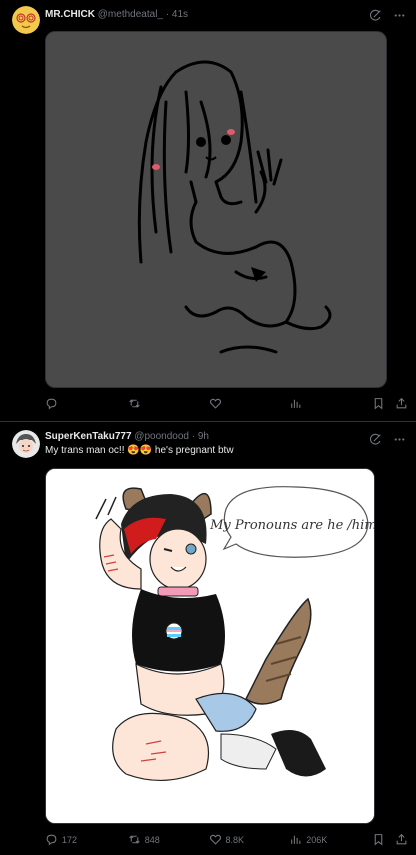  I want to click on author-name: SuperKenTaku777, so click(88, 436).